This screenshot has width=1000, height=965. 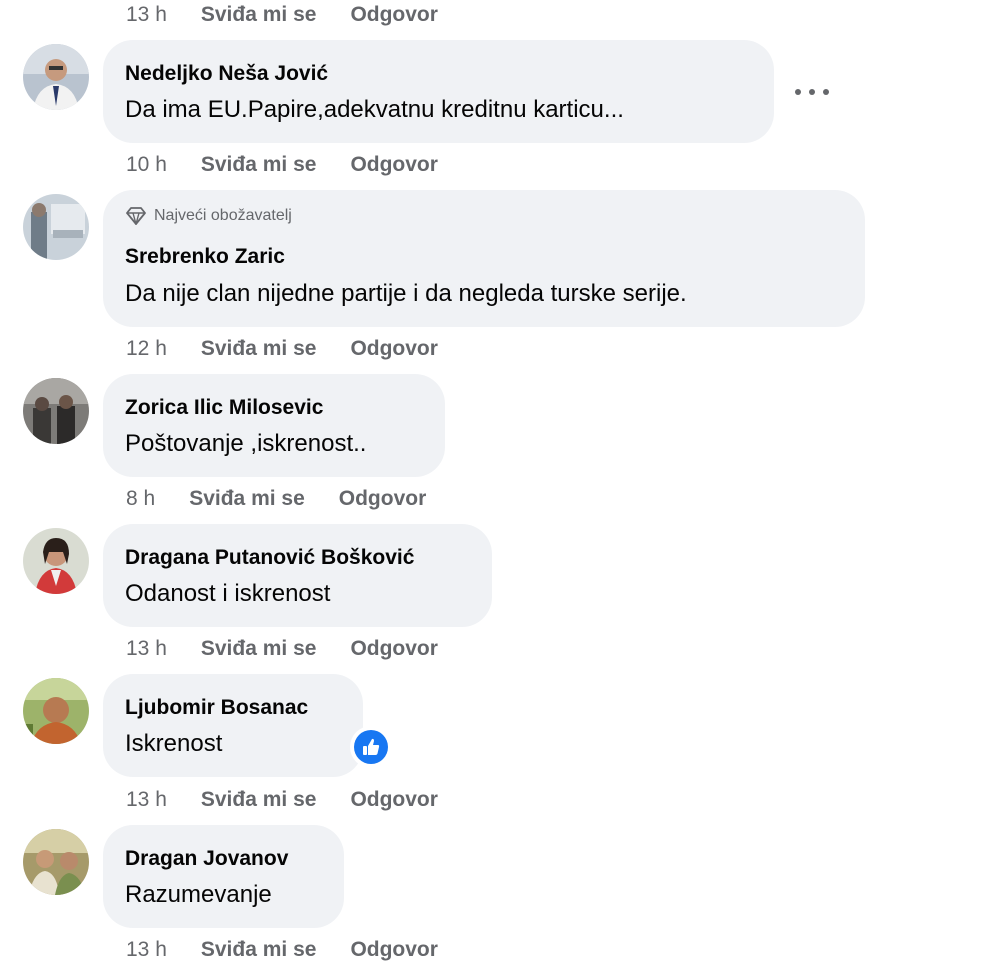 I want to click on comment-author: Zorica Ilic Milosevic, so click(x=224, y=408).